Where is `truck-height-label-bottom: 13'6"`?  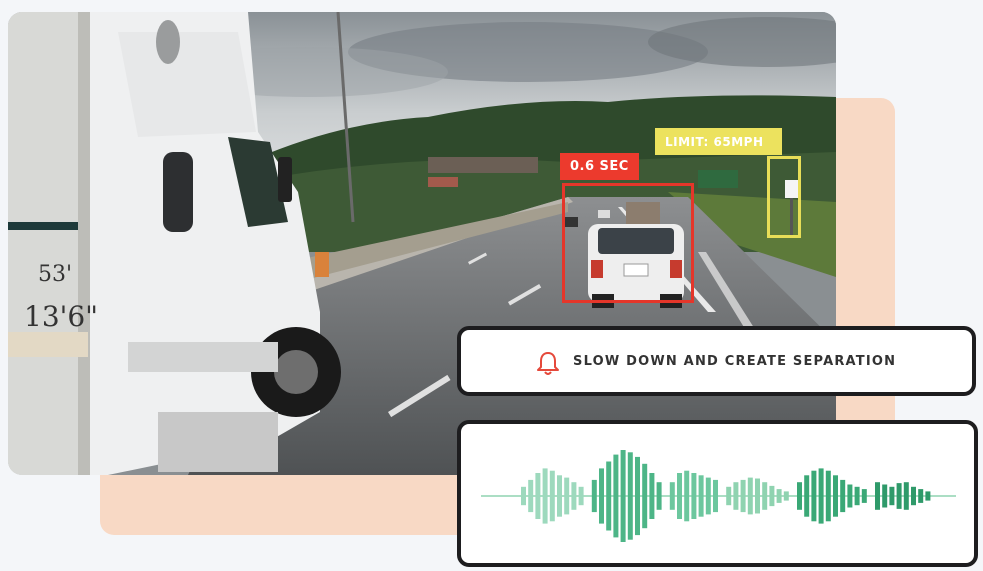
truck-height-label-bottom: 13'6" is located at coordinates (61, 316).